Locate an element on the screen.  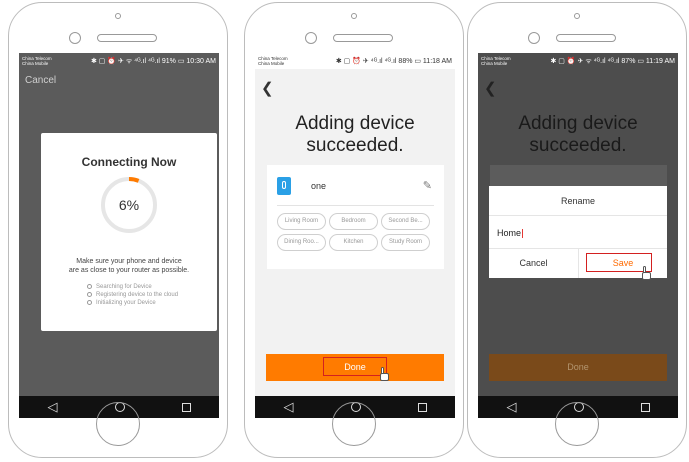
rename-dialog: Rename Home Cancel Save is located at coordinates (578, 233).